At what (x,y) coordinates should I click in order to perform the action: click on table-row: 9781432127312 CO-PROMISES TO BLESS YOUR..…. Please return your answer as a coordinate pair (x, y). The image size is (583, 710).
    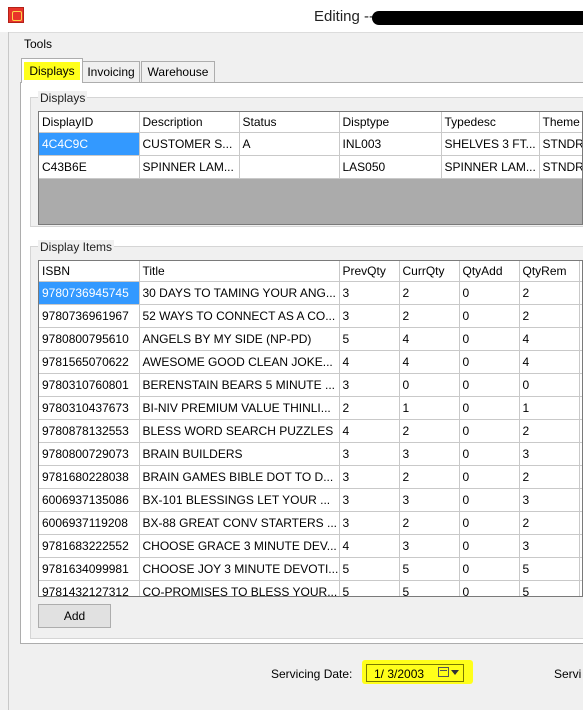
    Looking at the image, I should click on (310, 588).